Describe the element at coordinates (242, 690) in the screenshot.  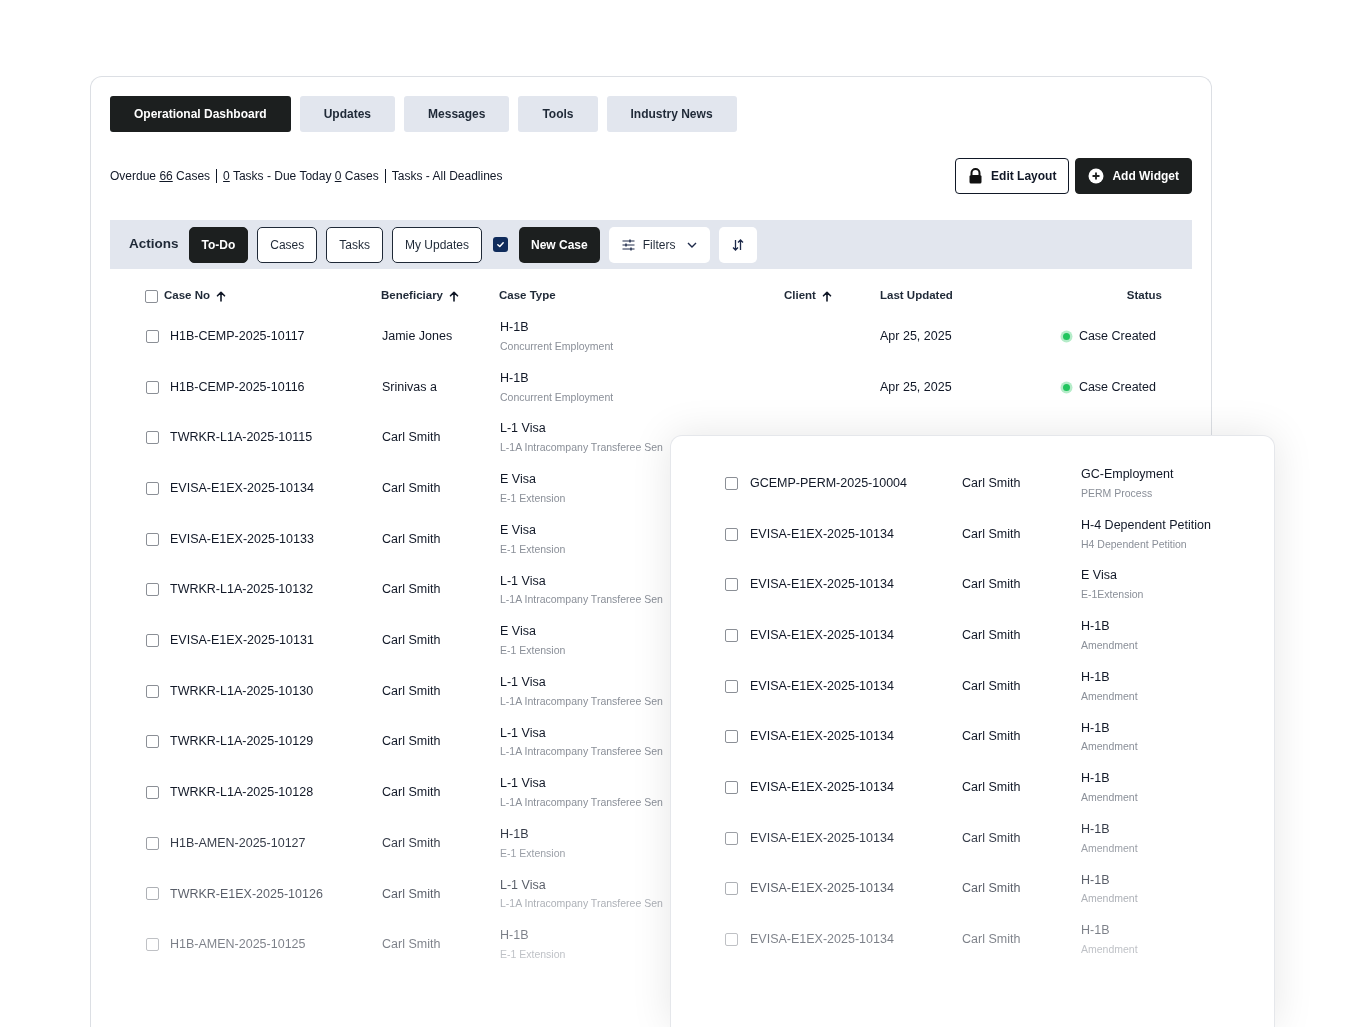
I see `case-number: TWRKR-L1A-2025-10130` at that location.